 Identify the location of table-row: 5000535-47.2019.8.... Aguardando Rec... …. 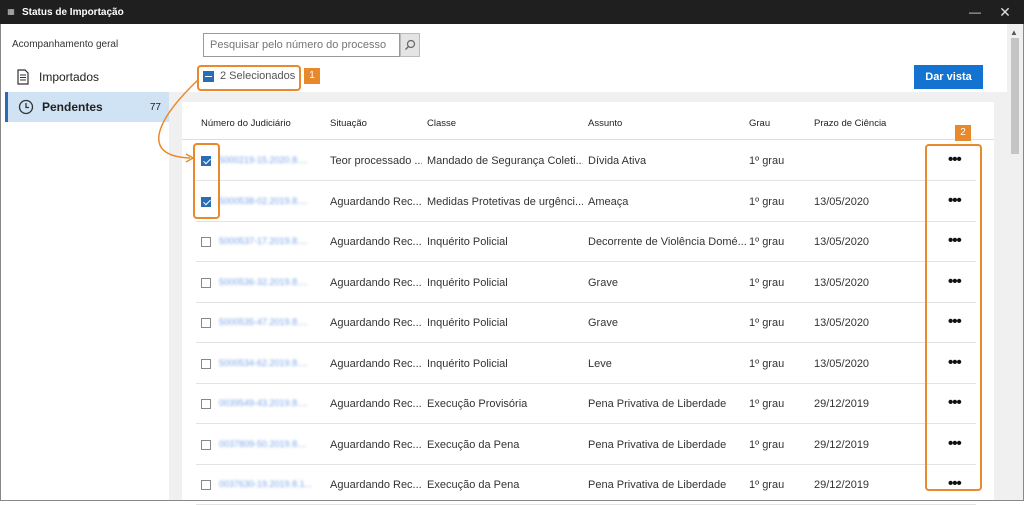
(586, 323).